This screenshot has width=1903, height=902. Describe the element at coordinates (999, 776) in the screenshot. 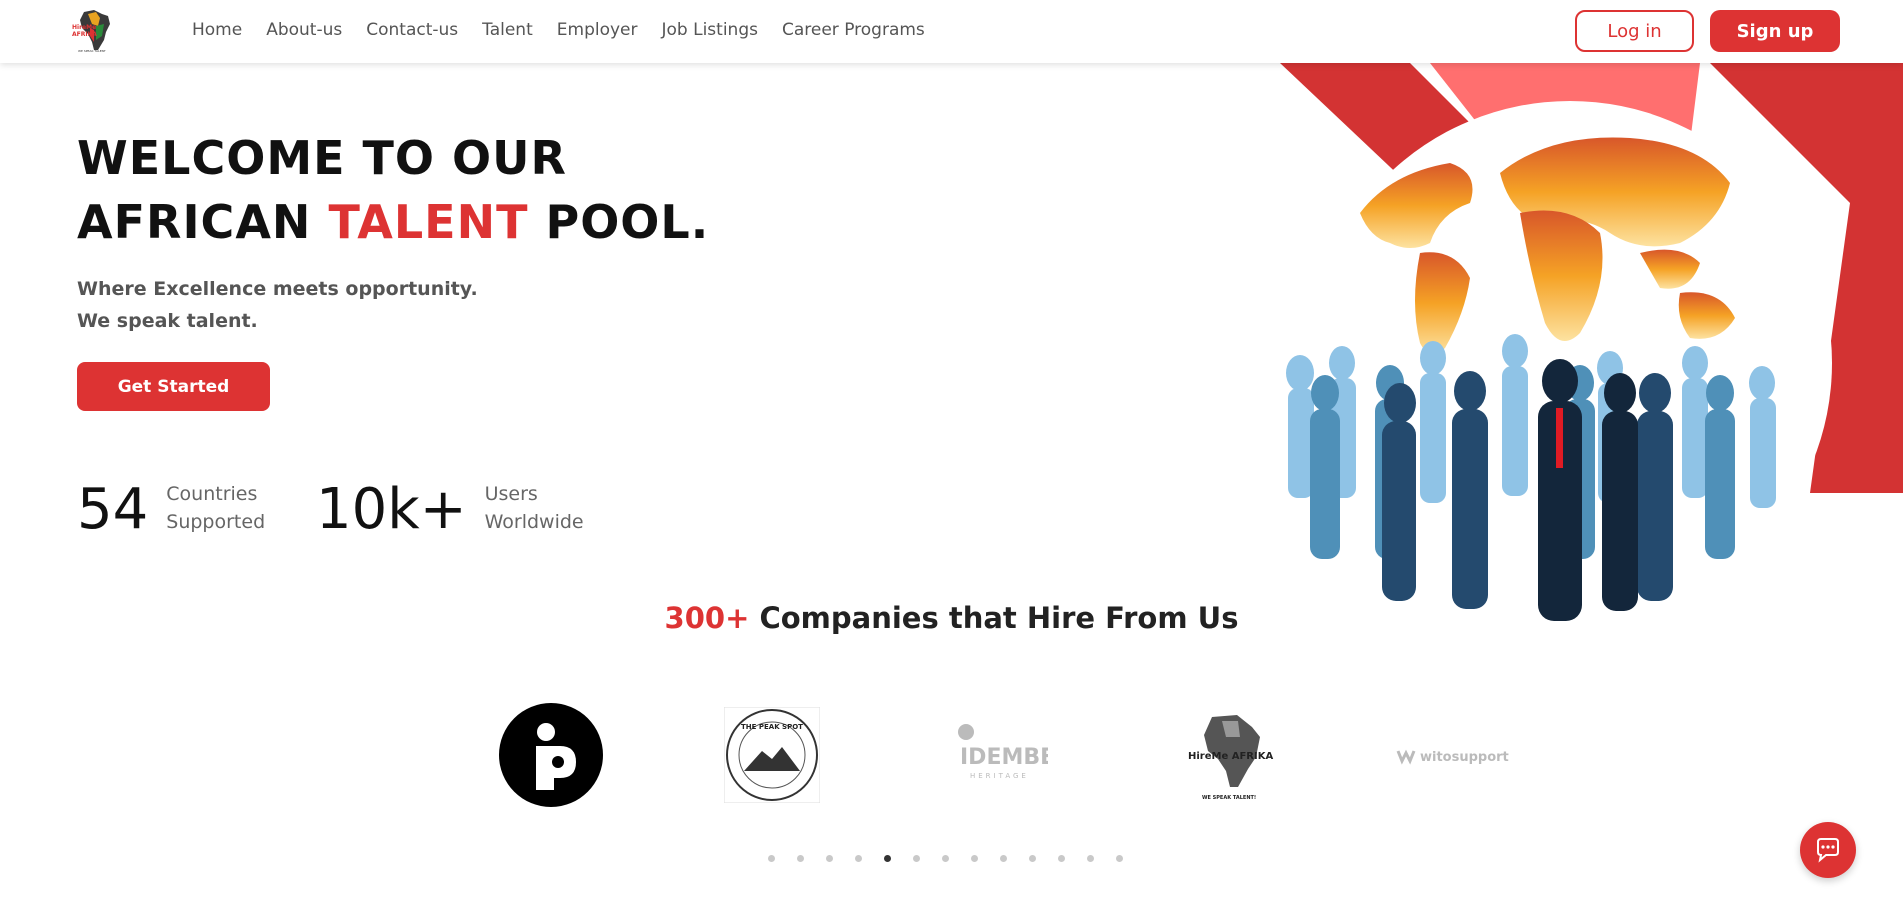

I see `idembe-logo-sub: HERITAGE` at that location.